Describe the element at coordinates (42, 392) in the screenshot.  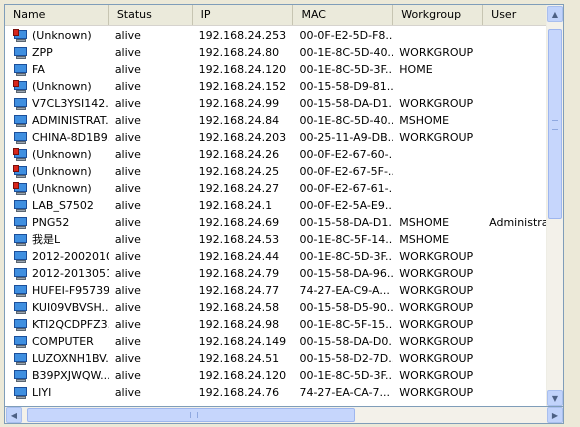
I see `host-name: LIYI` at that location.